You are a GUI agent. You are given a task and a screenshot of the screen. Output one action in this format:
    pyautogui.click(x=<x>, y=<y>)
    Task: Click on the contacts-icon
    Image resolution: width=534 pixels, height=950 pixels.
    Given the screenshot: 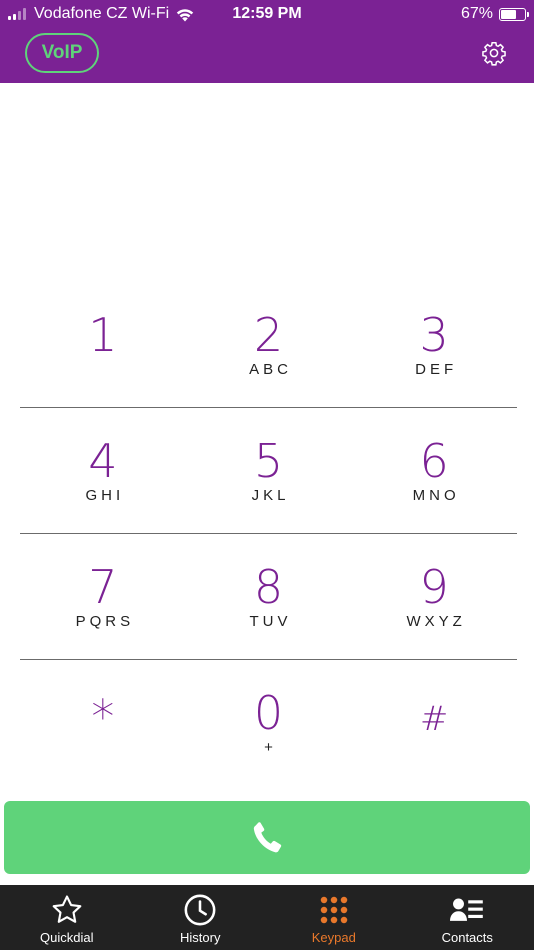 What is the action you would take?
    pyautogui.click(x=467, y=909)
    